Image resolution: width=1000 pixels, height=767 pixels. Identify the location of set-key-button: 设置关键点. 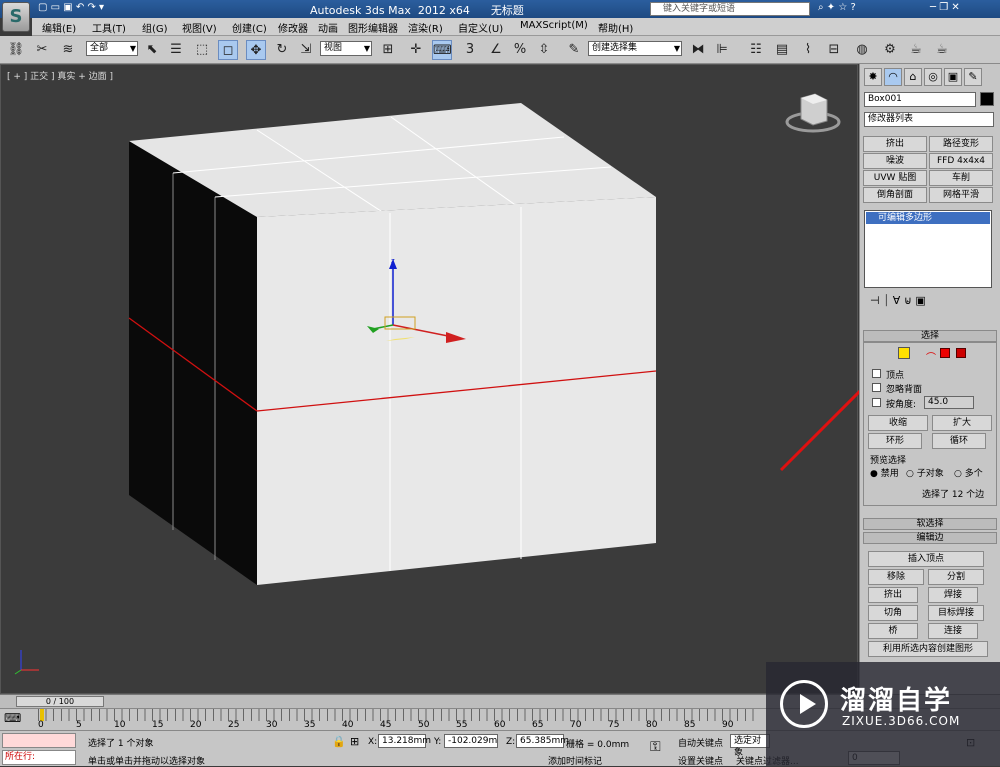
(700, 760).